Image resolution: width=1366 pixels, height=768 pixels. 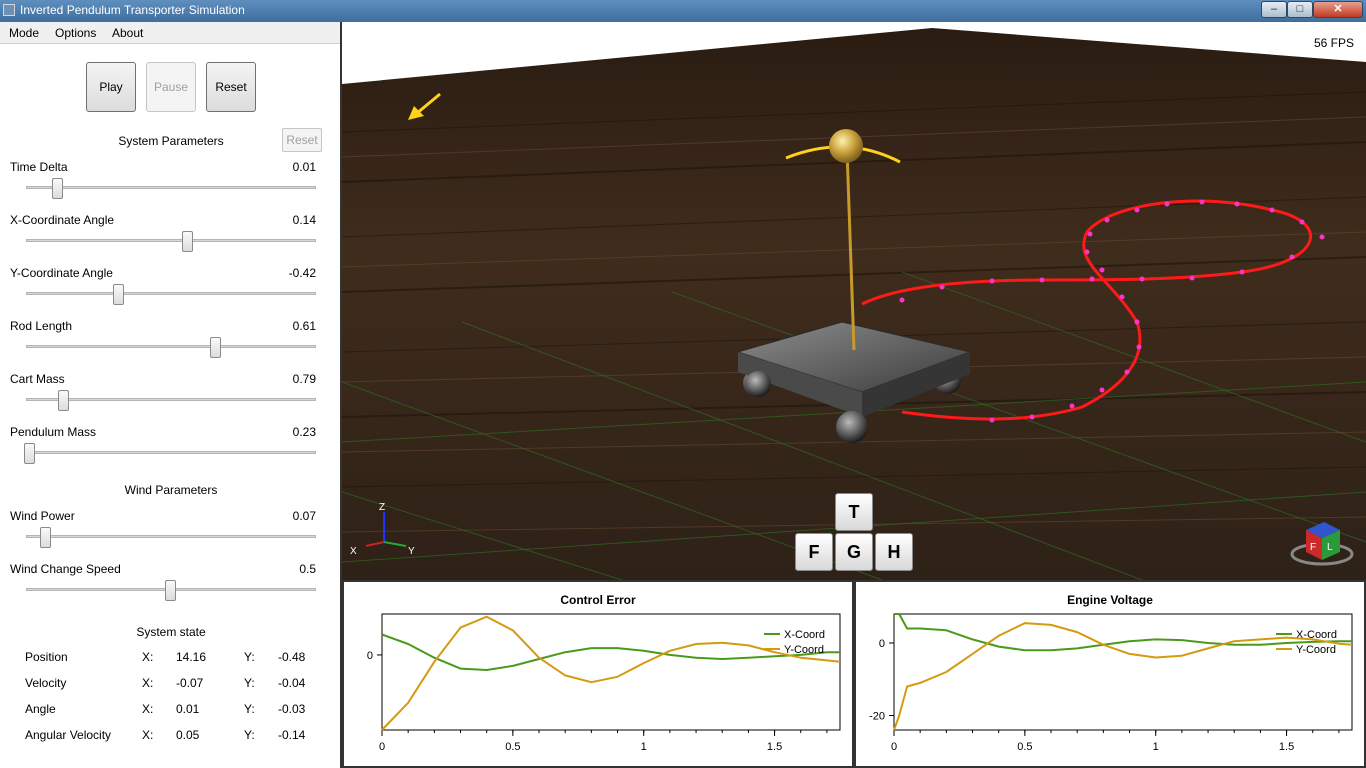 What do you see at coordinates (191, 657) in the screenshot?
I see `state-position-x-value: 14.16` at bounding box center [191, 657].